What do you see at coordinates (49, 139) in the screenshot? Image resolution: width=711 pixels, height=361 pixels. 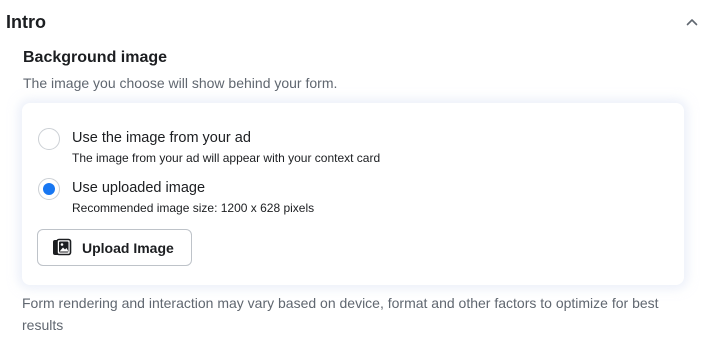 I see `radio-ad-image` at bounding box center [49, 139].